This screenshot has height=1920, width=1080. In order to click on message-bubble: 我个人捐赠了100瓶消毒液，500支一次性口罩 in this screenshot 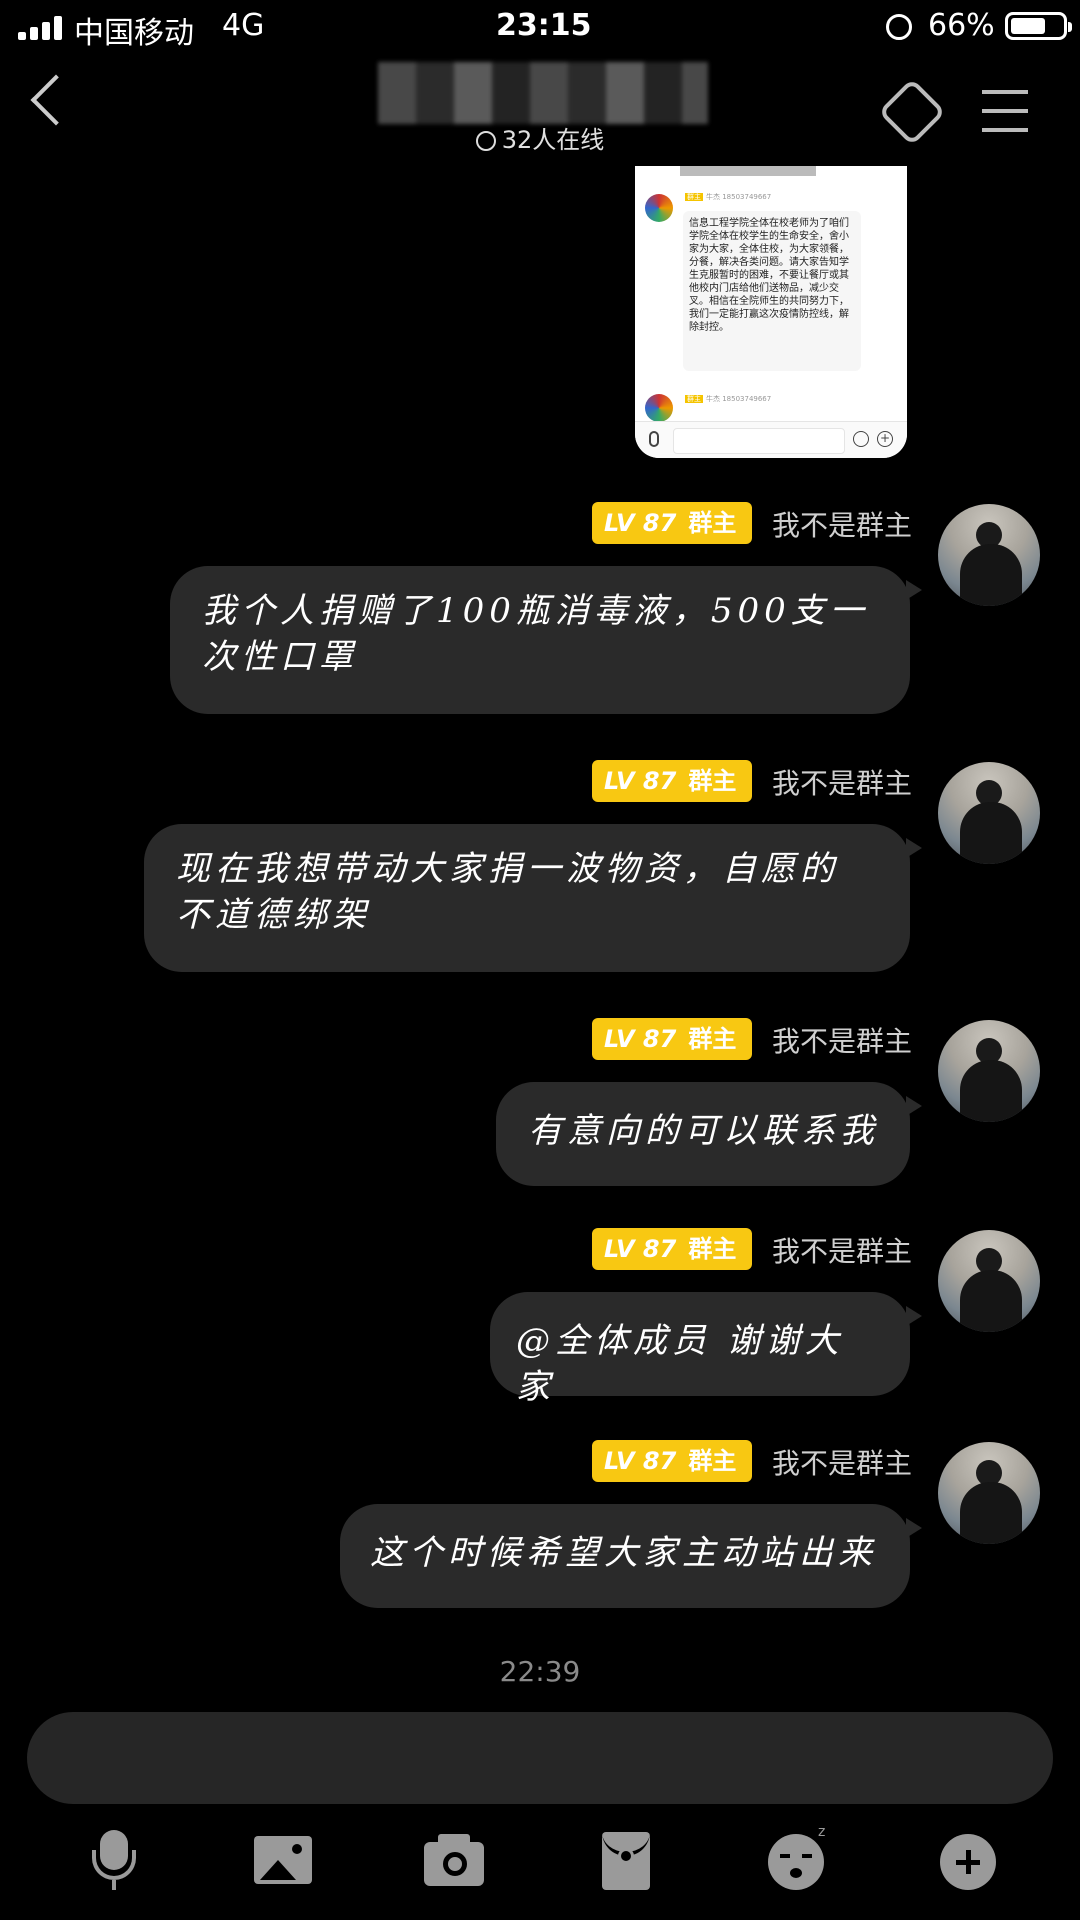, I will do `click(546, 640)`.